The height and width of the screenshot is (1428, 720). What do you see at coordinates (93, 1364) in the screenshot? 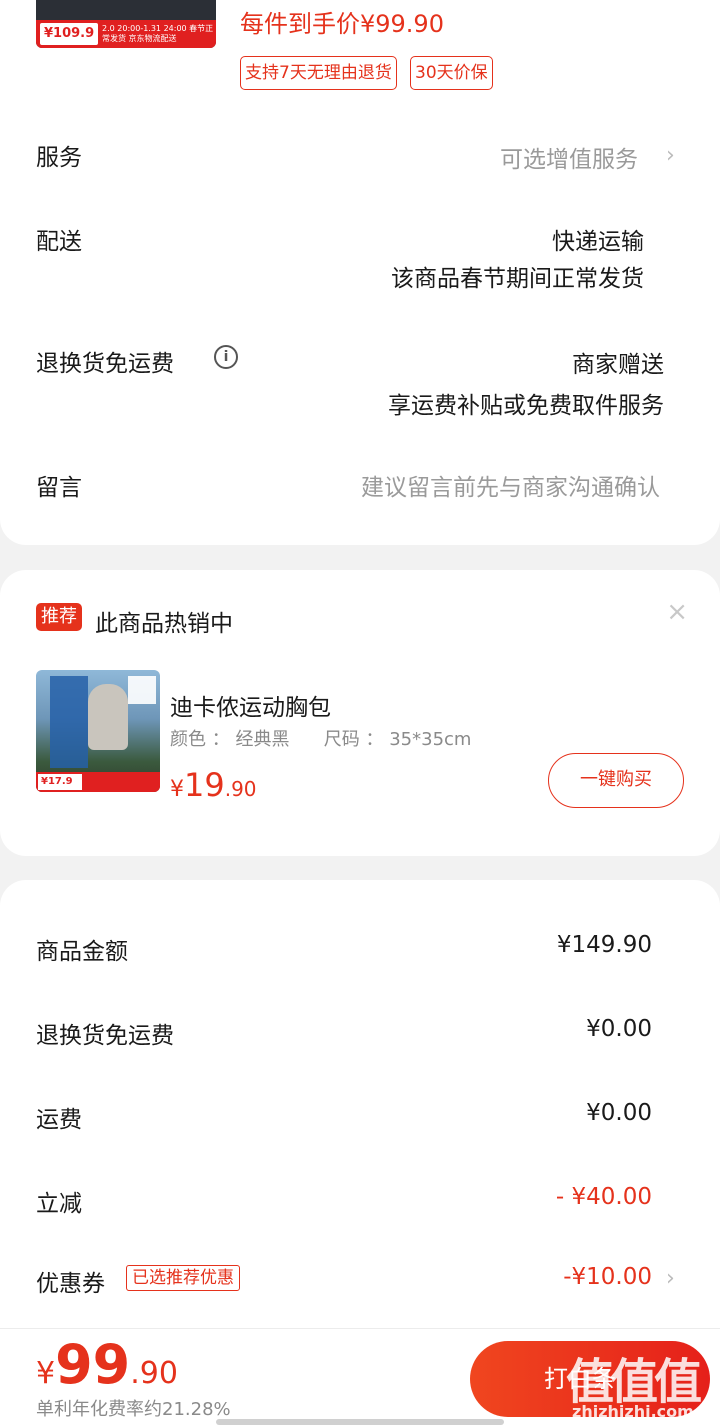
I see `total-integer: 99` at bounding box center [93, 1364].